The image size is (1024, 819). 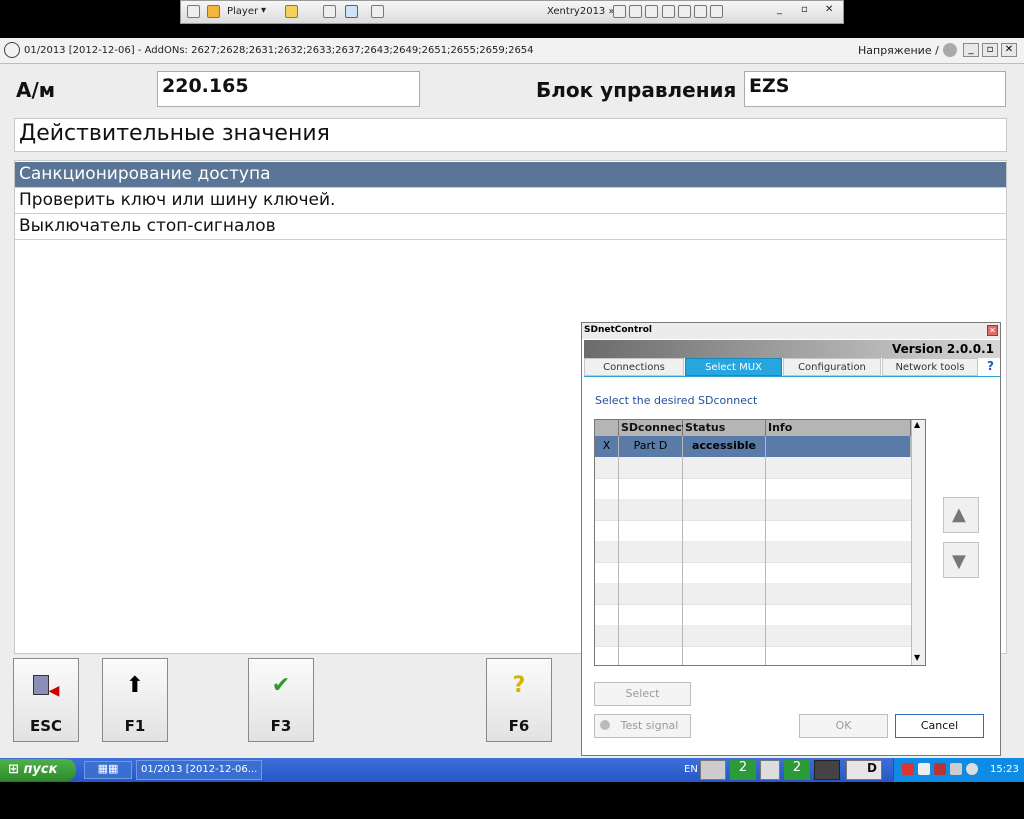 I want to click on language-indicator: EN, so click(x=691, y=769).